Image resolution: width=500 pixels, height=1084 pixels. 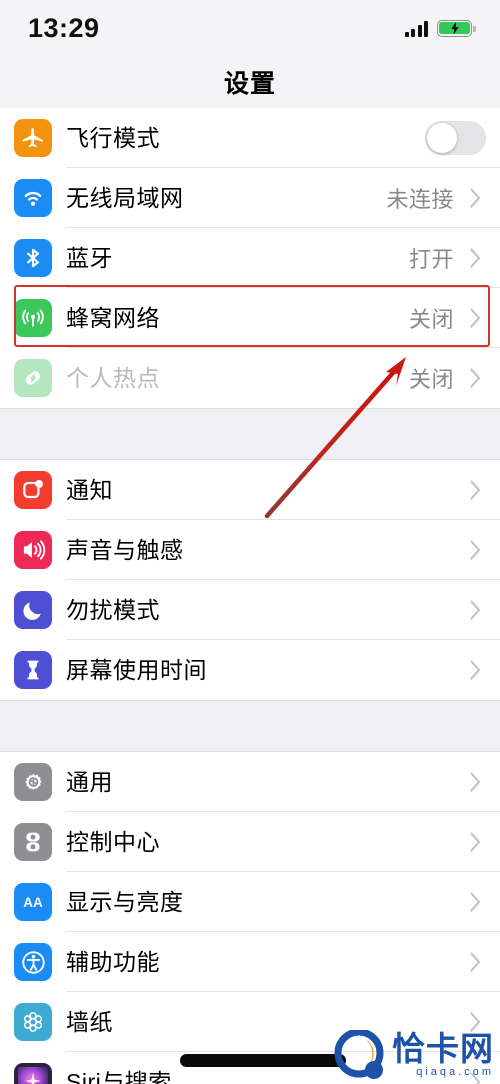 I want to click on settings-row-notifications: 通知, so click(x=250, y=490).